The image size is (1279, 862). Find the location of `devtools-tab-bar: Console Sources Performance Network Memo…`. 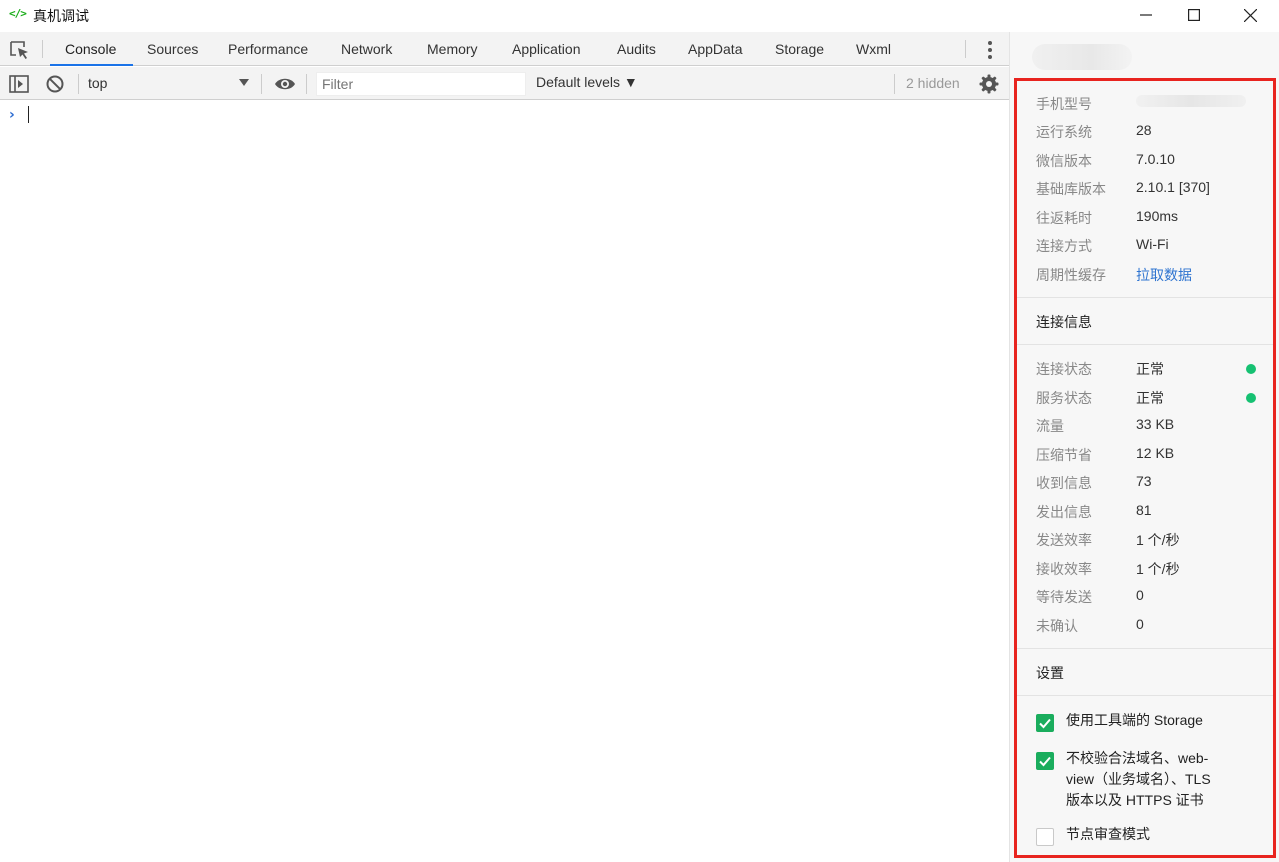

devtools-tab-bar: Console Sources Performance Network Memo… is located at coordinates (504, 49).